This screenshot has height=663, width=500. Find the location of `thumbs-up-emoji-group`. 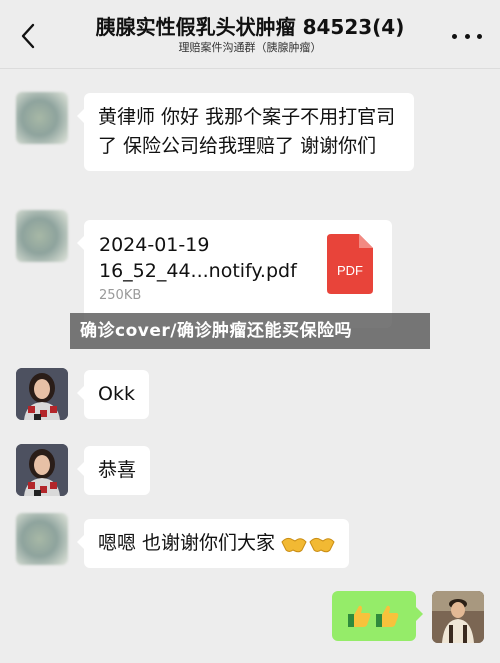

thumbs-up-emoji-group is located at coordinates (373, 616).